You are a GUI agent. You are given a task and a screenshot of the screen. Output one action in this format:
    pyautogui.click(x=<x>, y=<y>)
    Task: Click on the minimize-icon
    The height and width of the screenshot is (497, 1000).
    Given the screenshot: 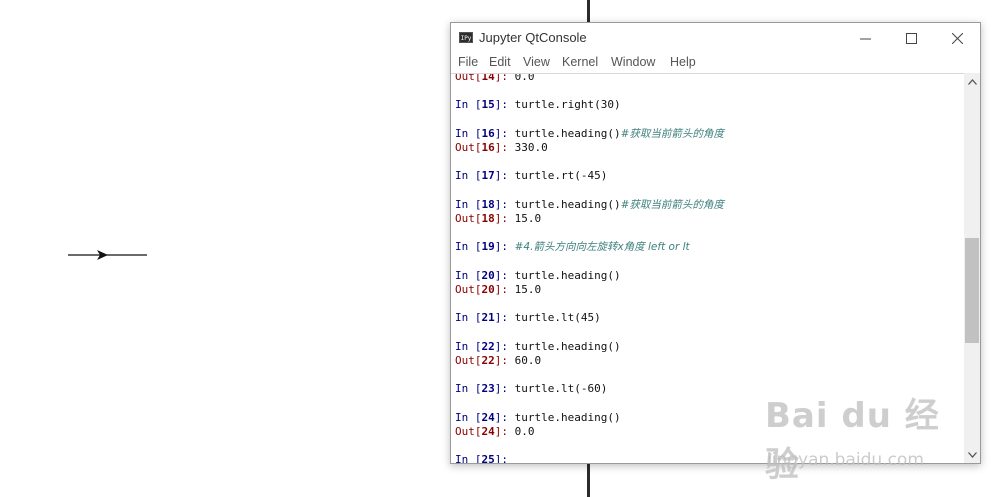 What is the action you would take?
    pyautogui.click(x=865, y=38)
    